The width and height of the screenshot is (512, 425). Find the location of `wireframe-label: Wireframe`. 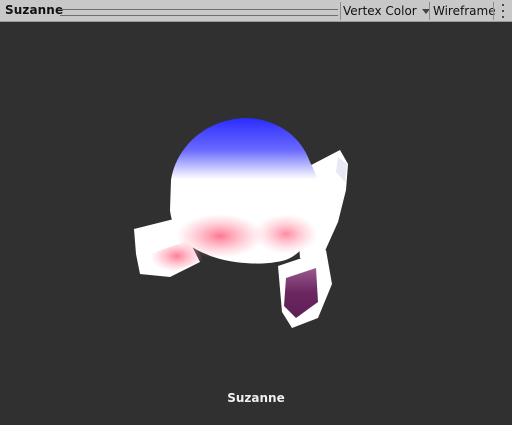

wireframe-label: Wireframe is located at coordinates (464, 11).